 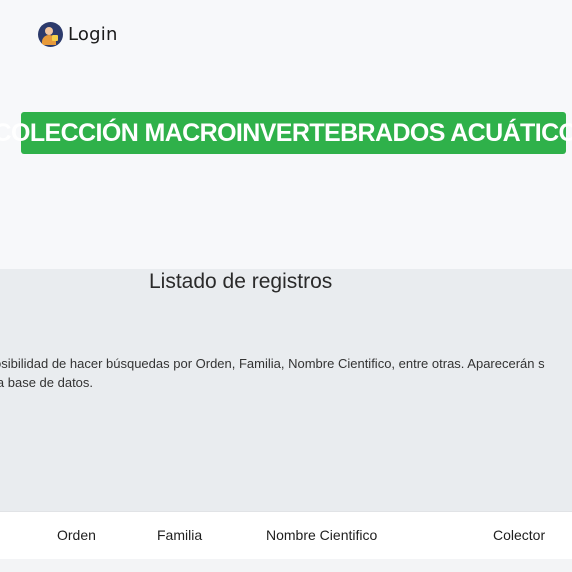 I want to click on column-header-familia: Familia, so click(x=179, y=535).